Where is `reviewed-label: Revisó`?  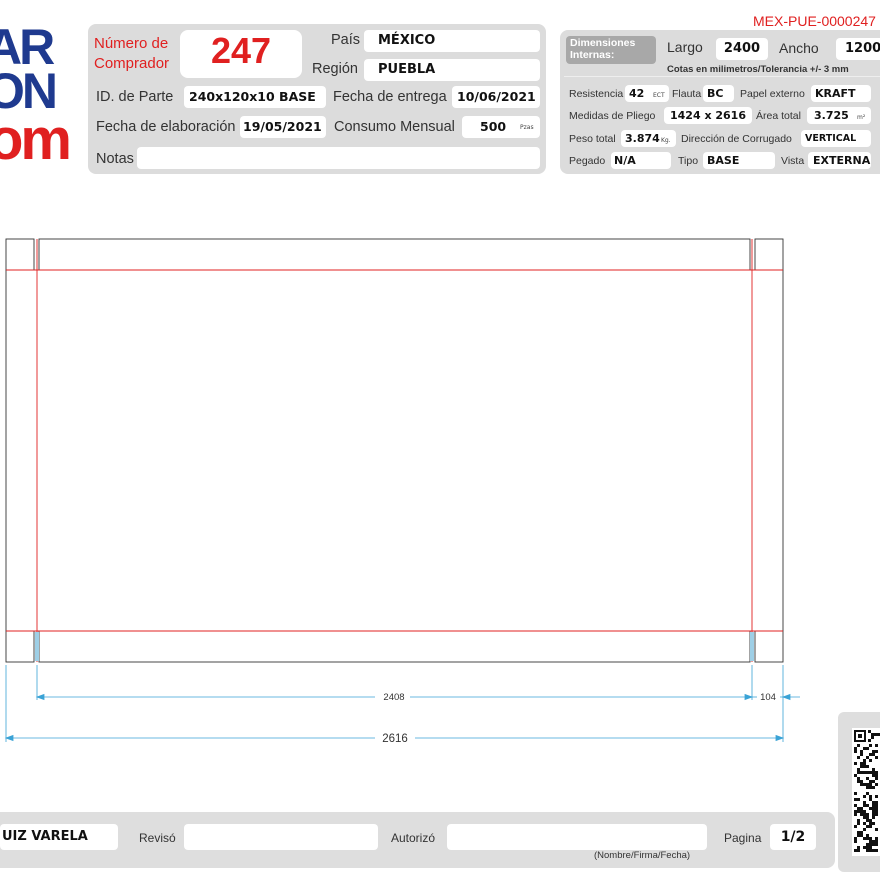 reviewed-label: Revisó is located at coordinates (157, 838).